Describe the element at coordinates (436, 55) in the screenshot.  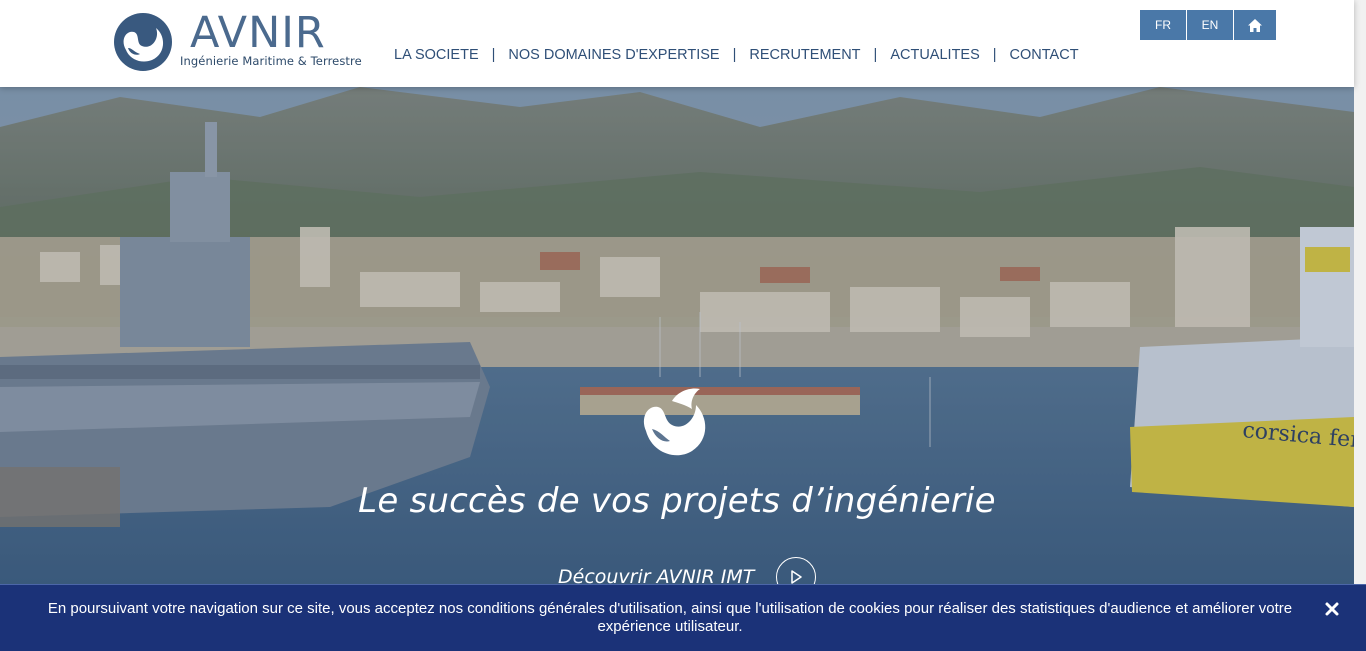
I see `nav-item-la-societe: LA SOCIETE` at that location.